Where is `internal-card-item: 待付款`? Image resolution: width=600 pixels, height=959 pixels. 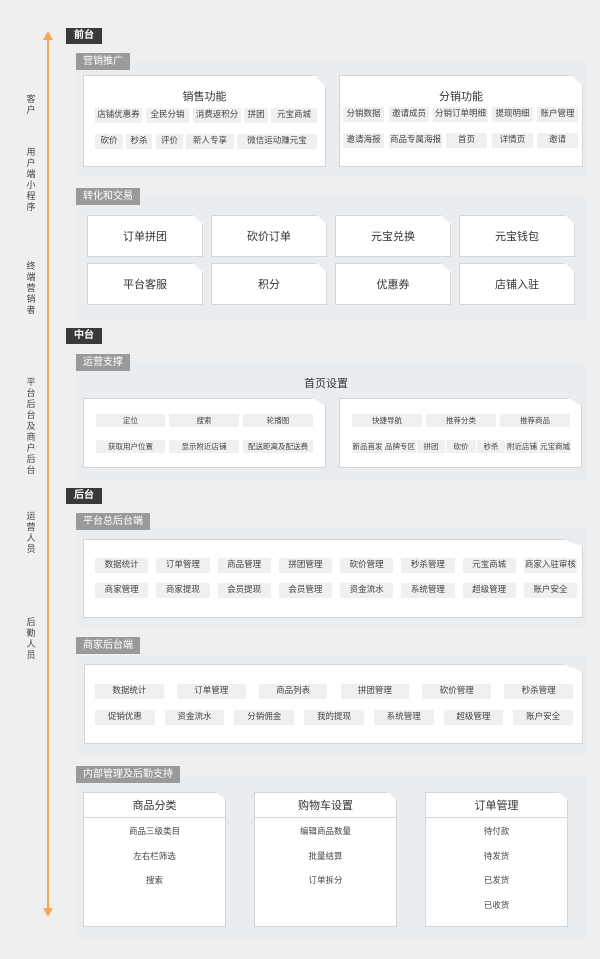
internal-card-item: 待付款 is located at coordinates (496, 832).